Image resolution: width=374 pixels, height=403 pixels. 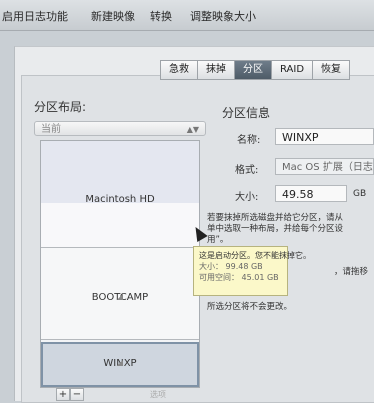 I want to click on partition-bootcamp: BOOTCAMP ◢, so click(x=120, y=294).